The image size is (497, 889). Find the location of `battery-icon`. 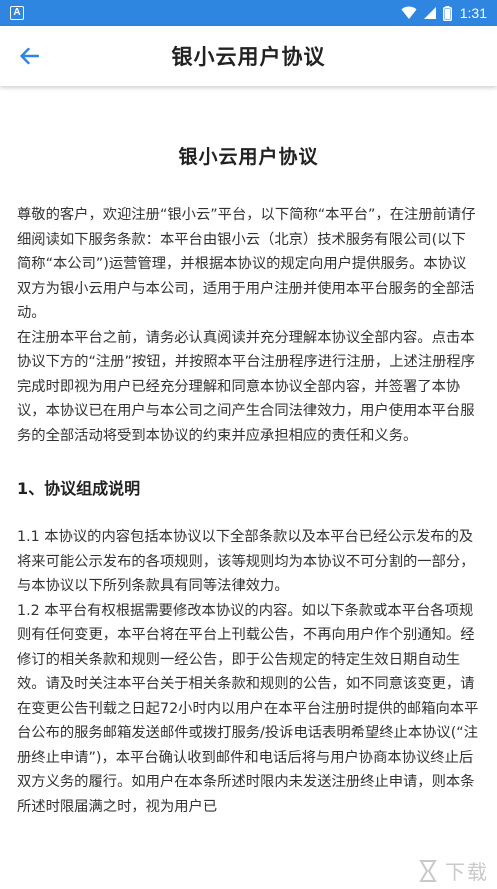

battery-icon is located at coordinates (447, 13).